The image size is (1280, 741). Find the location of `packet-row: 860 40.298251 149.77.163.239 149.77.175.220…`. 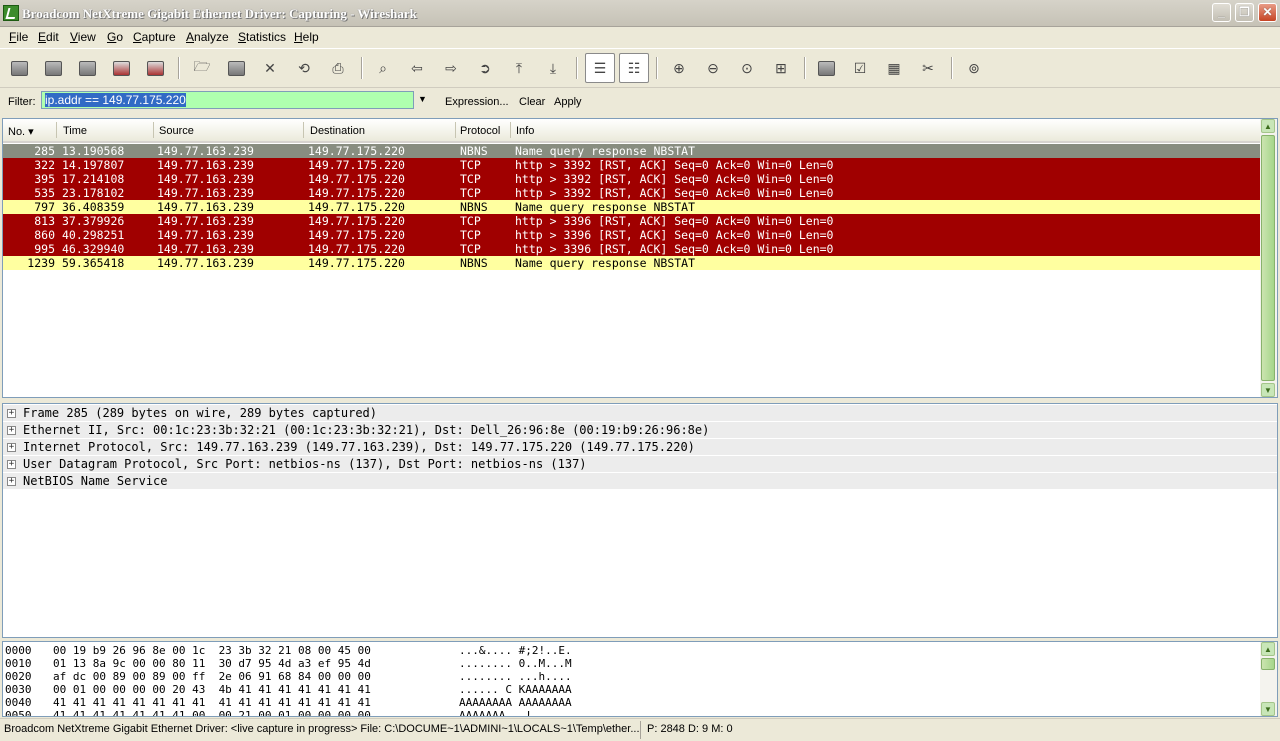

packet-row: 860 40.298251 149.77.163.239 149.77.175.220… is located at coordinates (632, 235).